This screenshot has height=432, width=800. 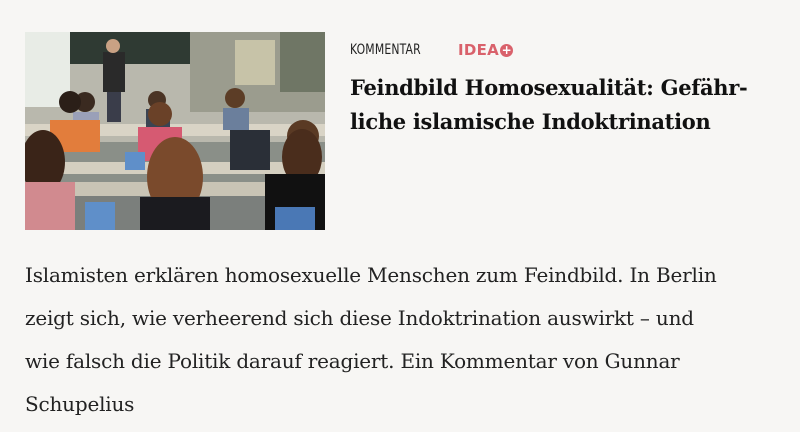 I want to click on teaser-line: Schupelius, so click(x=80, y=404).